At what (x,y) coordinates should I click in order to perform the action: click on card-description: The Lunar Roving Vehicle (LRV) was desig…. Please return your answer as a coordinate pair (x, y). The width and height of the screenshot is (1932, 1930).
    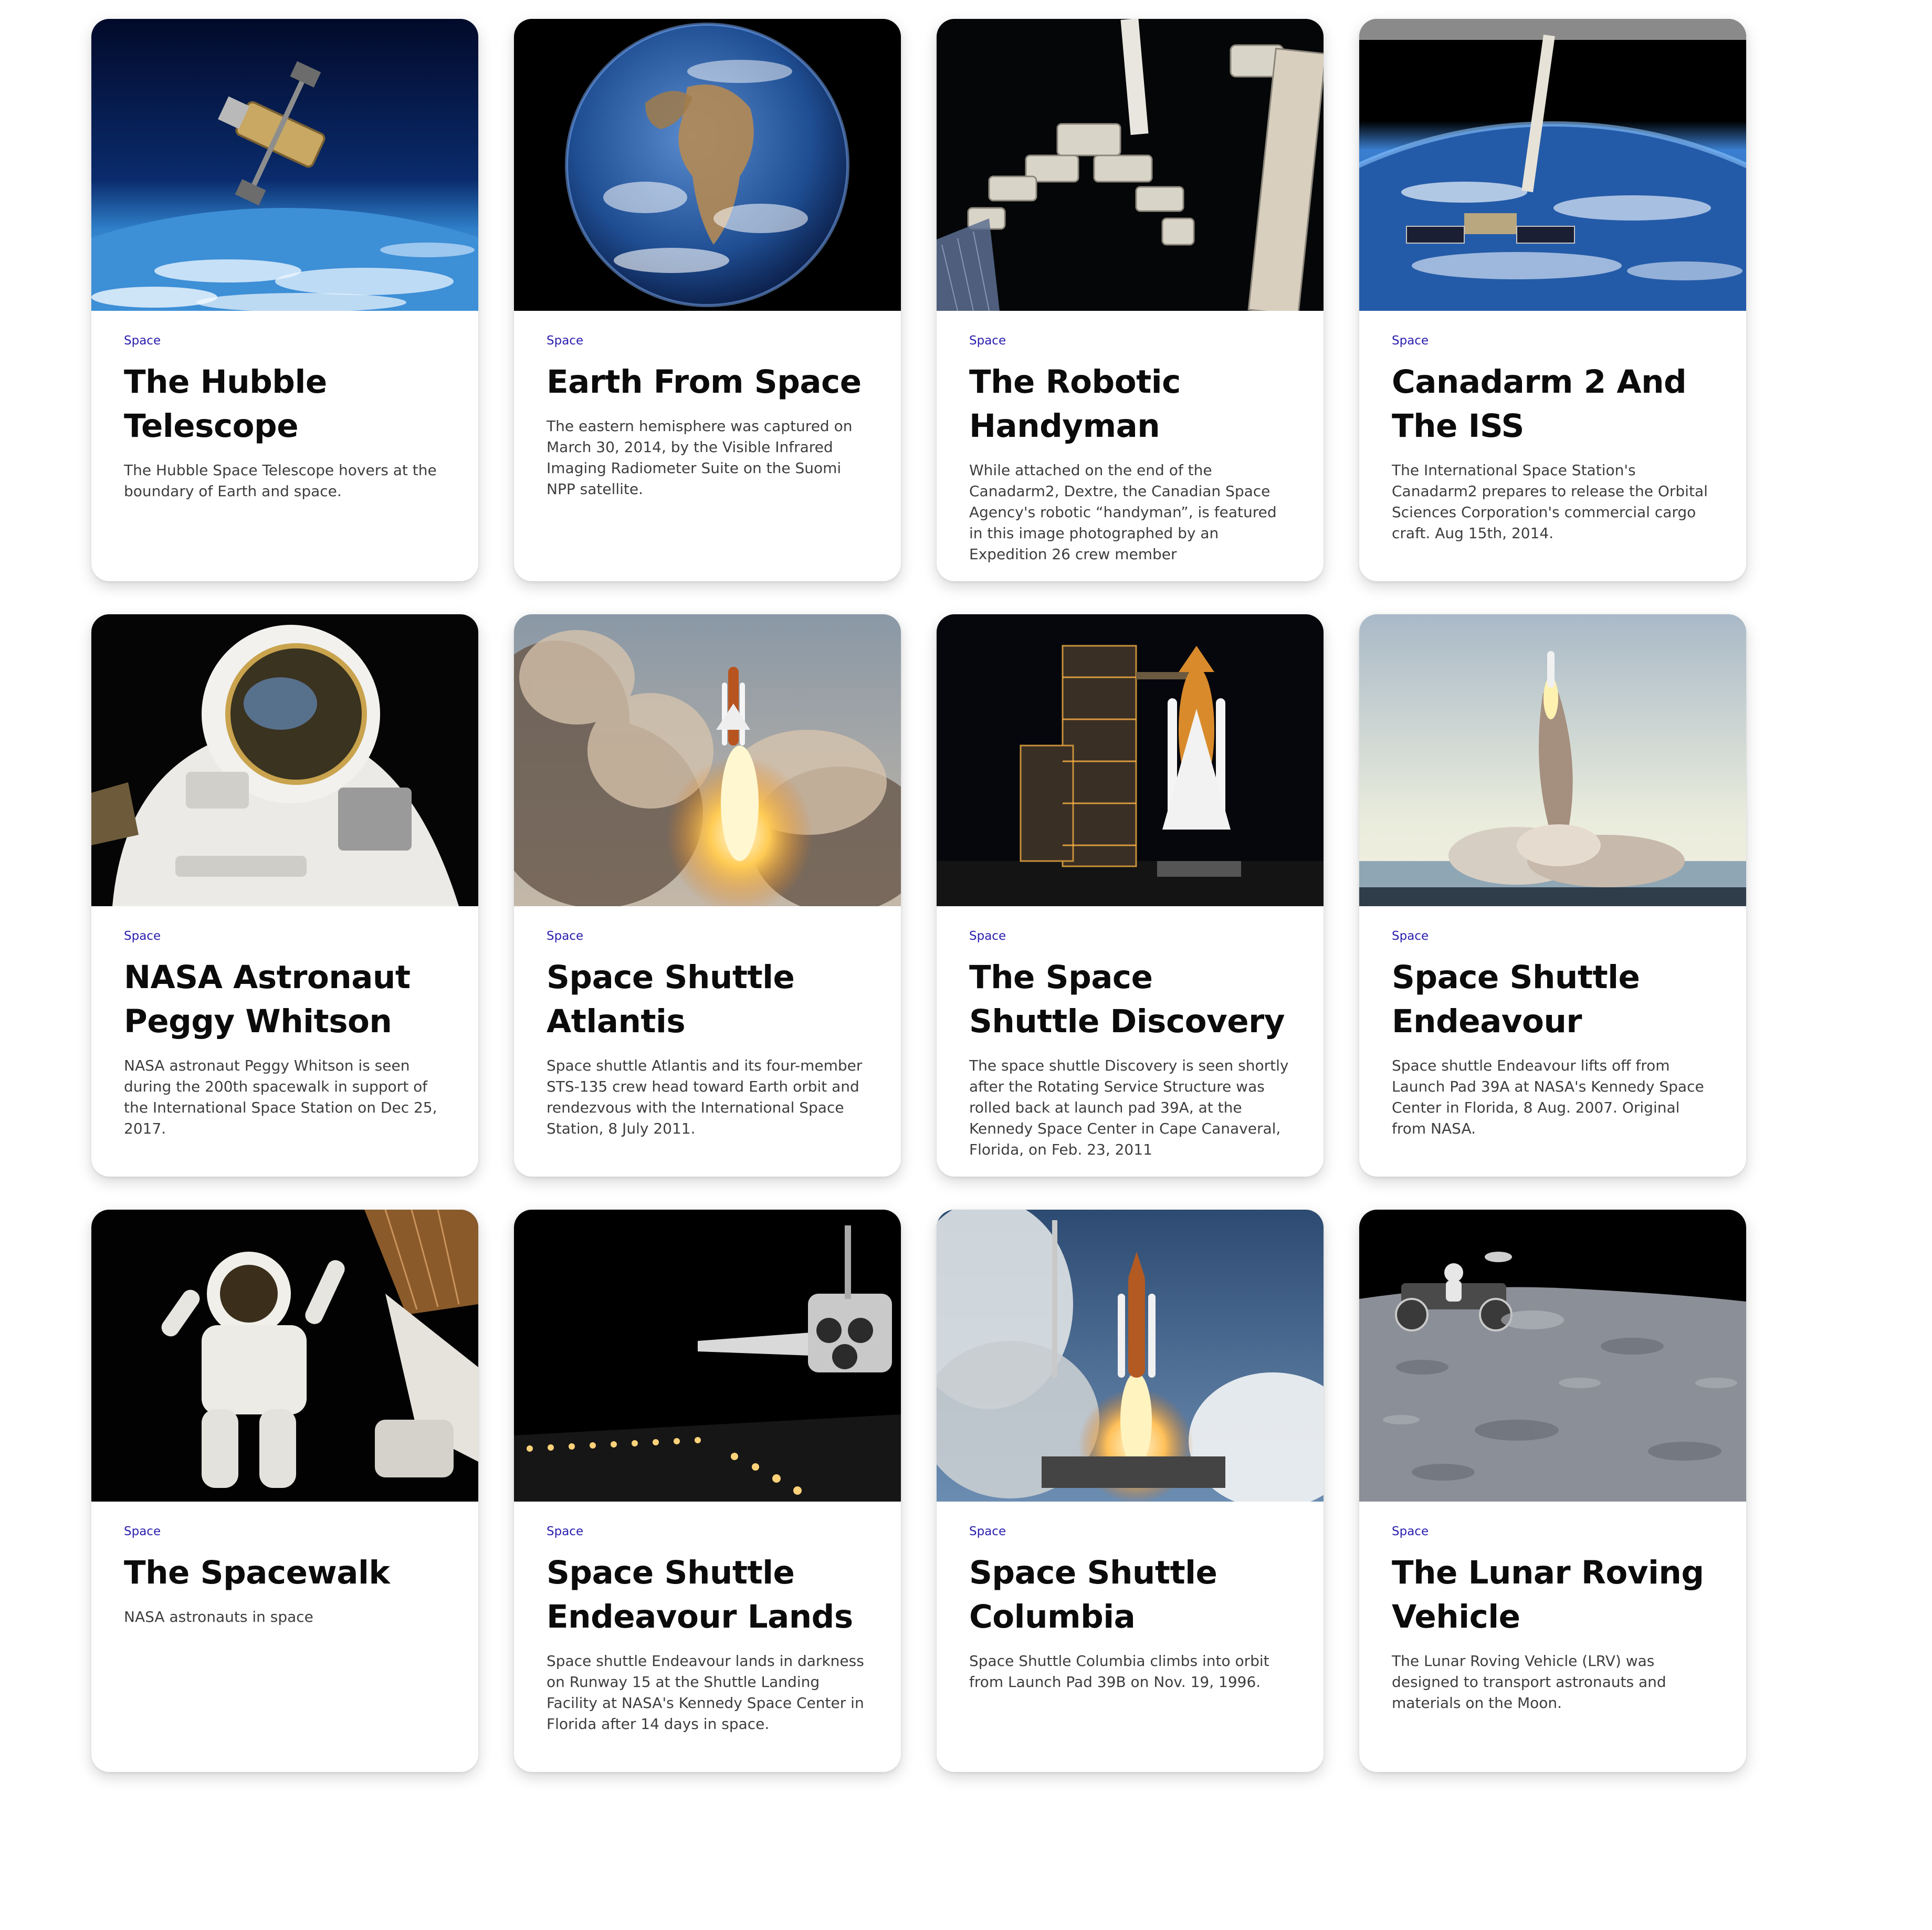
    Looking at the image, I should click on (1529, 1682).